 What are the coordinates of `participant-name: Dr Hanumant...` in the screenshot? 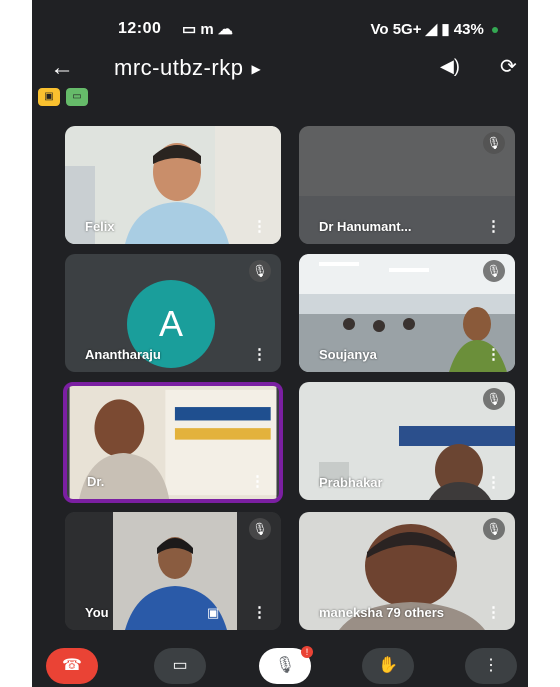 It's located at (365, 226).